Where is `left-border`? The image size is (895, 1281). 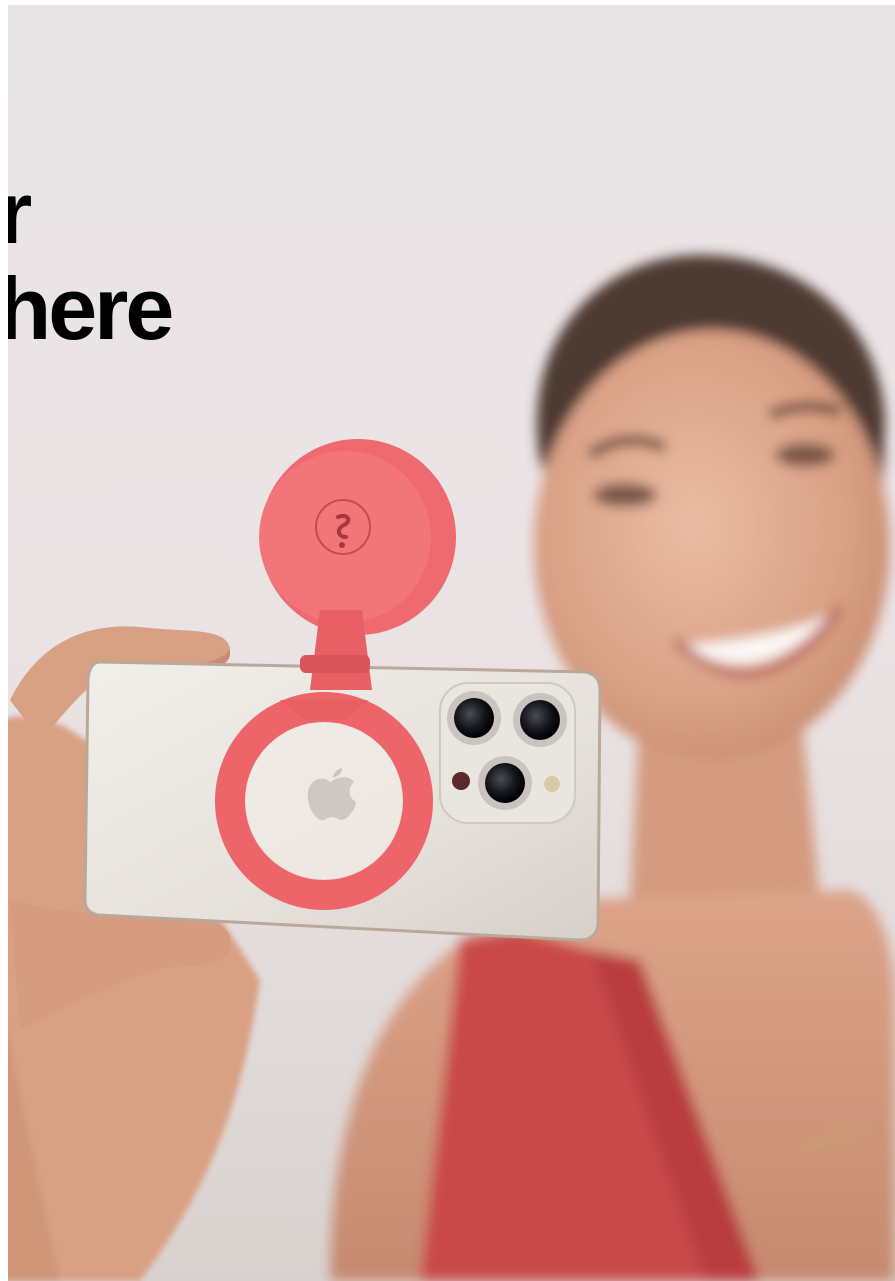
left-border is located at coordinates (4, 640).